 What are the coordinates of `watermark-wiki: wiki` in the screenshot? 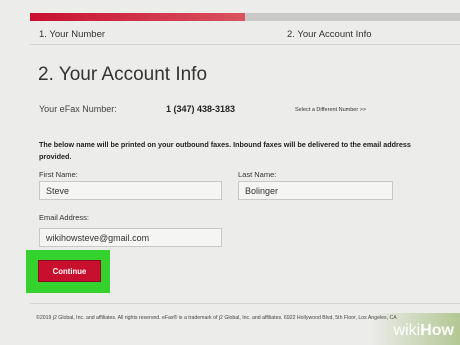 It's located at (407, 330).